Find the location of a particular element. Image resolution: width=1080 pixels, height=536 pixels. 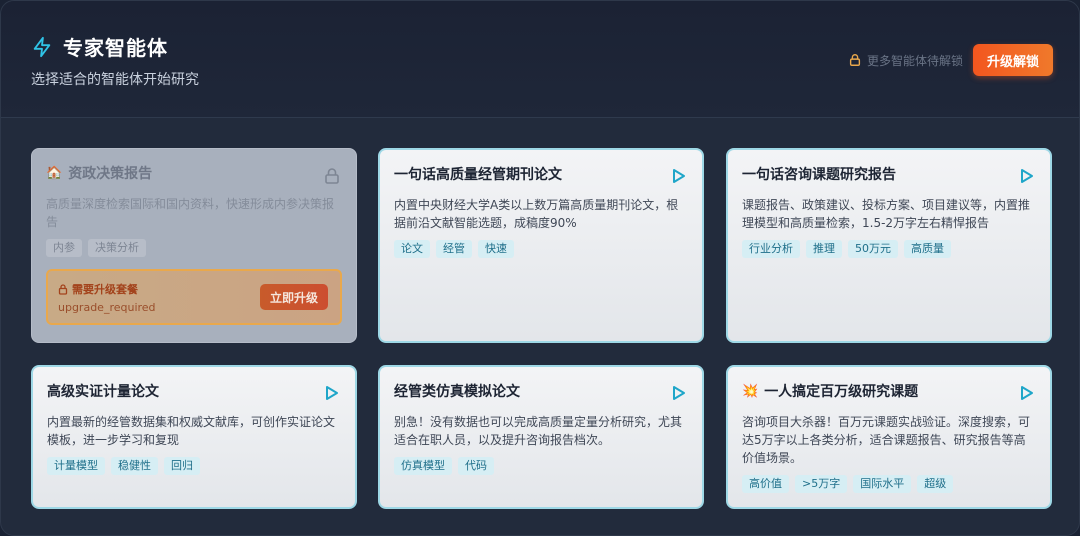

card-tags: 计量模型 稳健性 回归 is located at coordinates (194, 466).